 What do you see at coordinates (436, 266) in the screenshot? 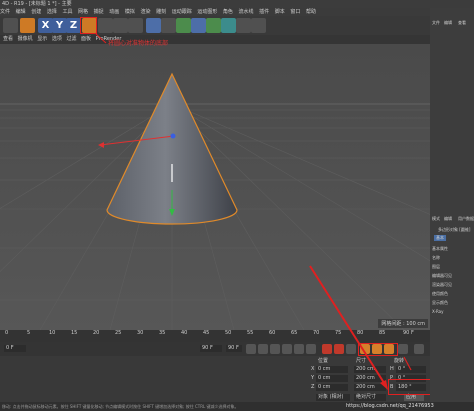
I see `attr-row: 图层` at bounding box center [436, 266].